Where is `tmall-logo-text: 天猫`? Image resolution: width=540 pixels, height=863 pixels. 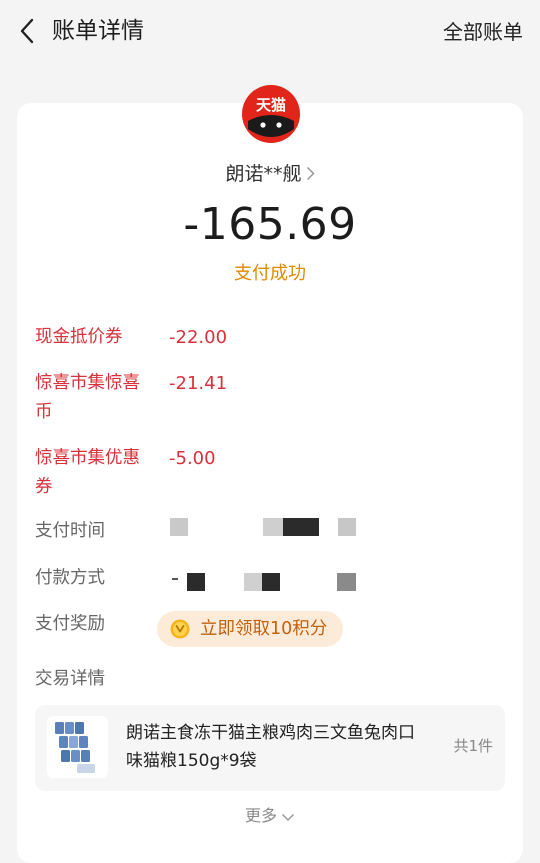
tmall-logo-text: 天猫 is located at coordinates (271, 105).